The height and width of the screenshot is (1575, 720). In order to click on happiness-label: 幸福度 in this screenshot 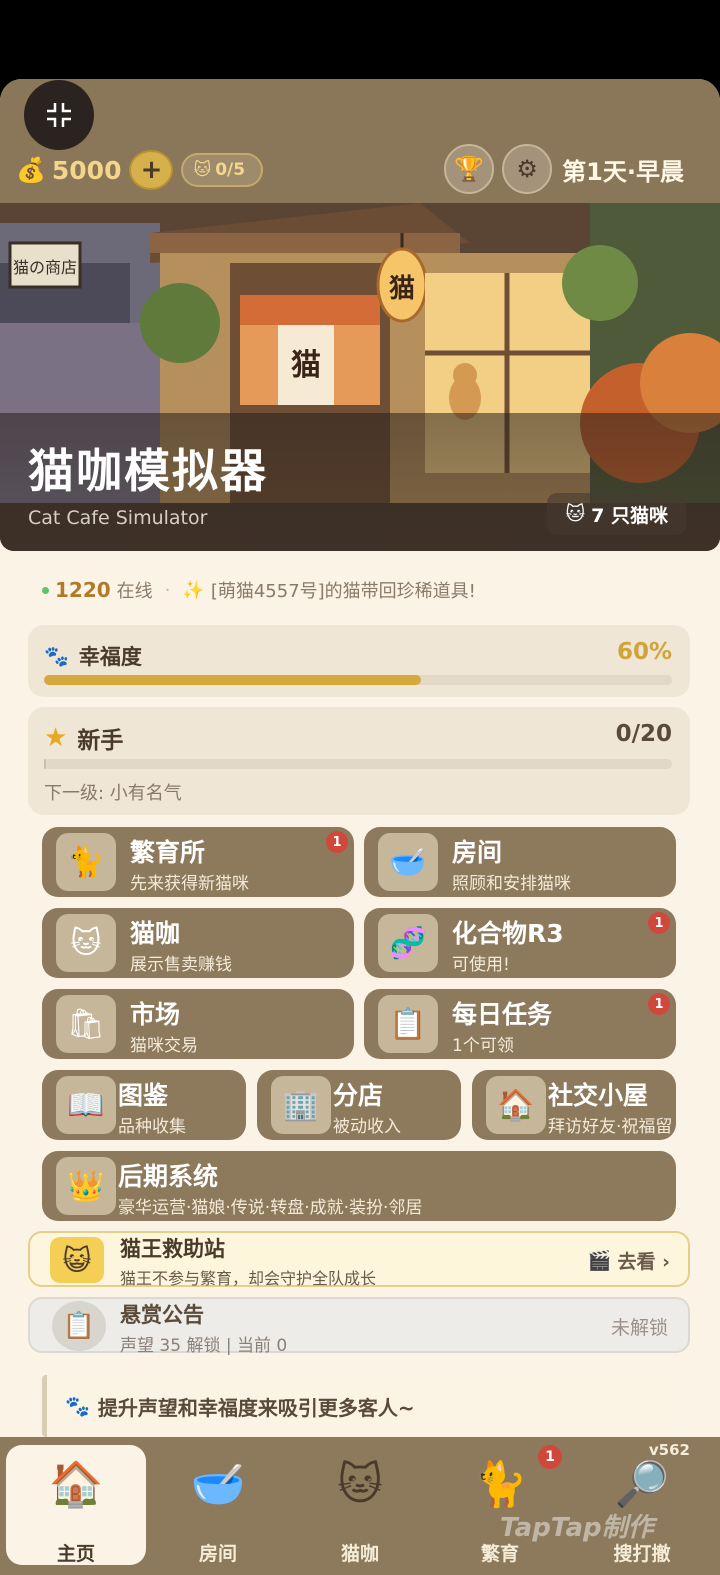, I will do `click(110, 657)`.